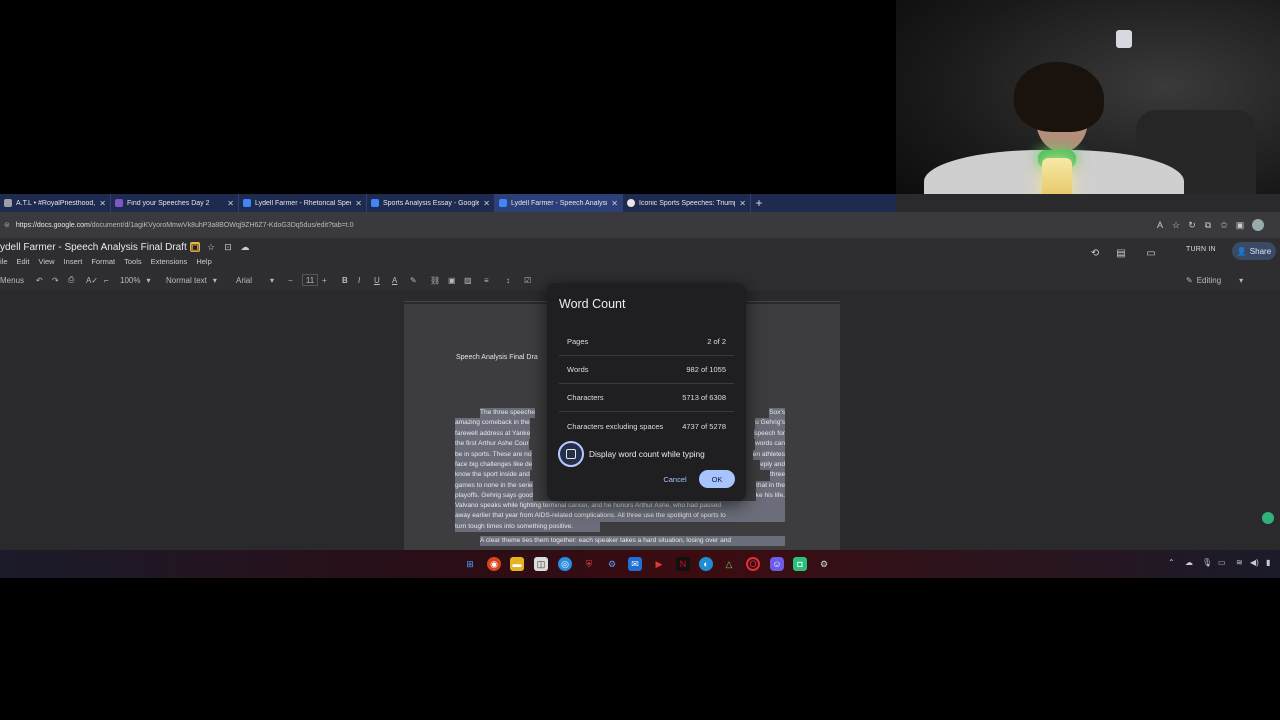  What do you see at coordinates (55, 280) in the screenshot?
I see `redo-icon: ↷` at bounding box center [55, 280].